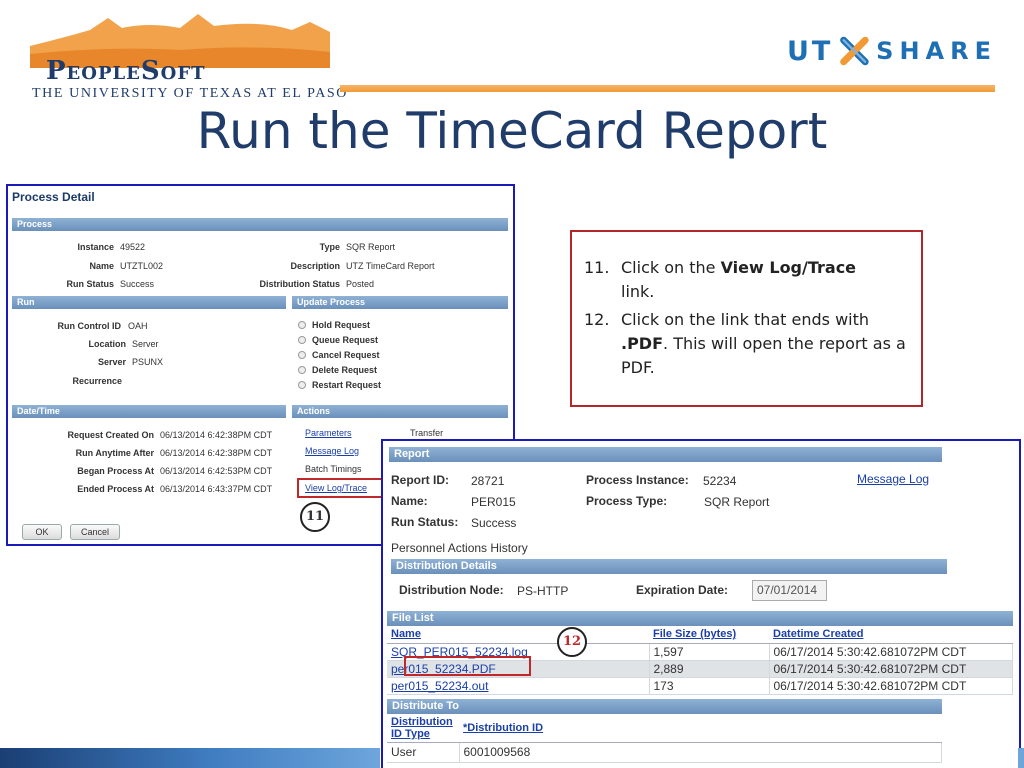  I want to click on file-name-column-header: Name, so click(518, 635).